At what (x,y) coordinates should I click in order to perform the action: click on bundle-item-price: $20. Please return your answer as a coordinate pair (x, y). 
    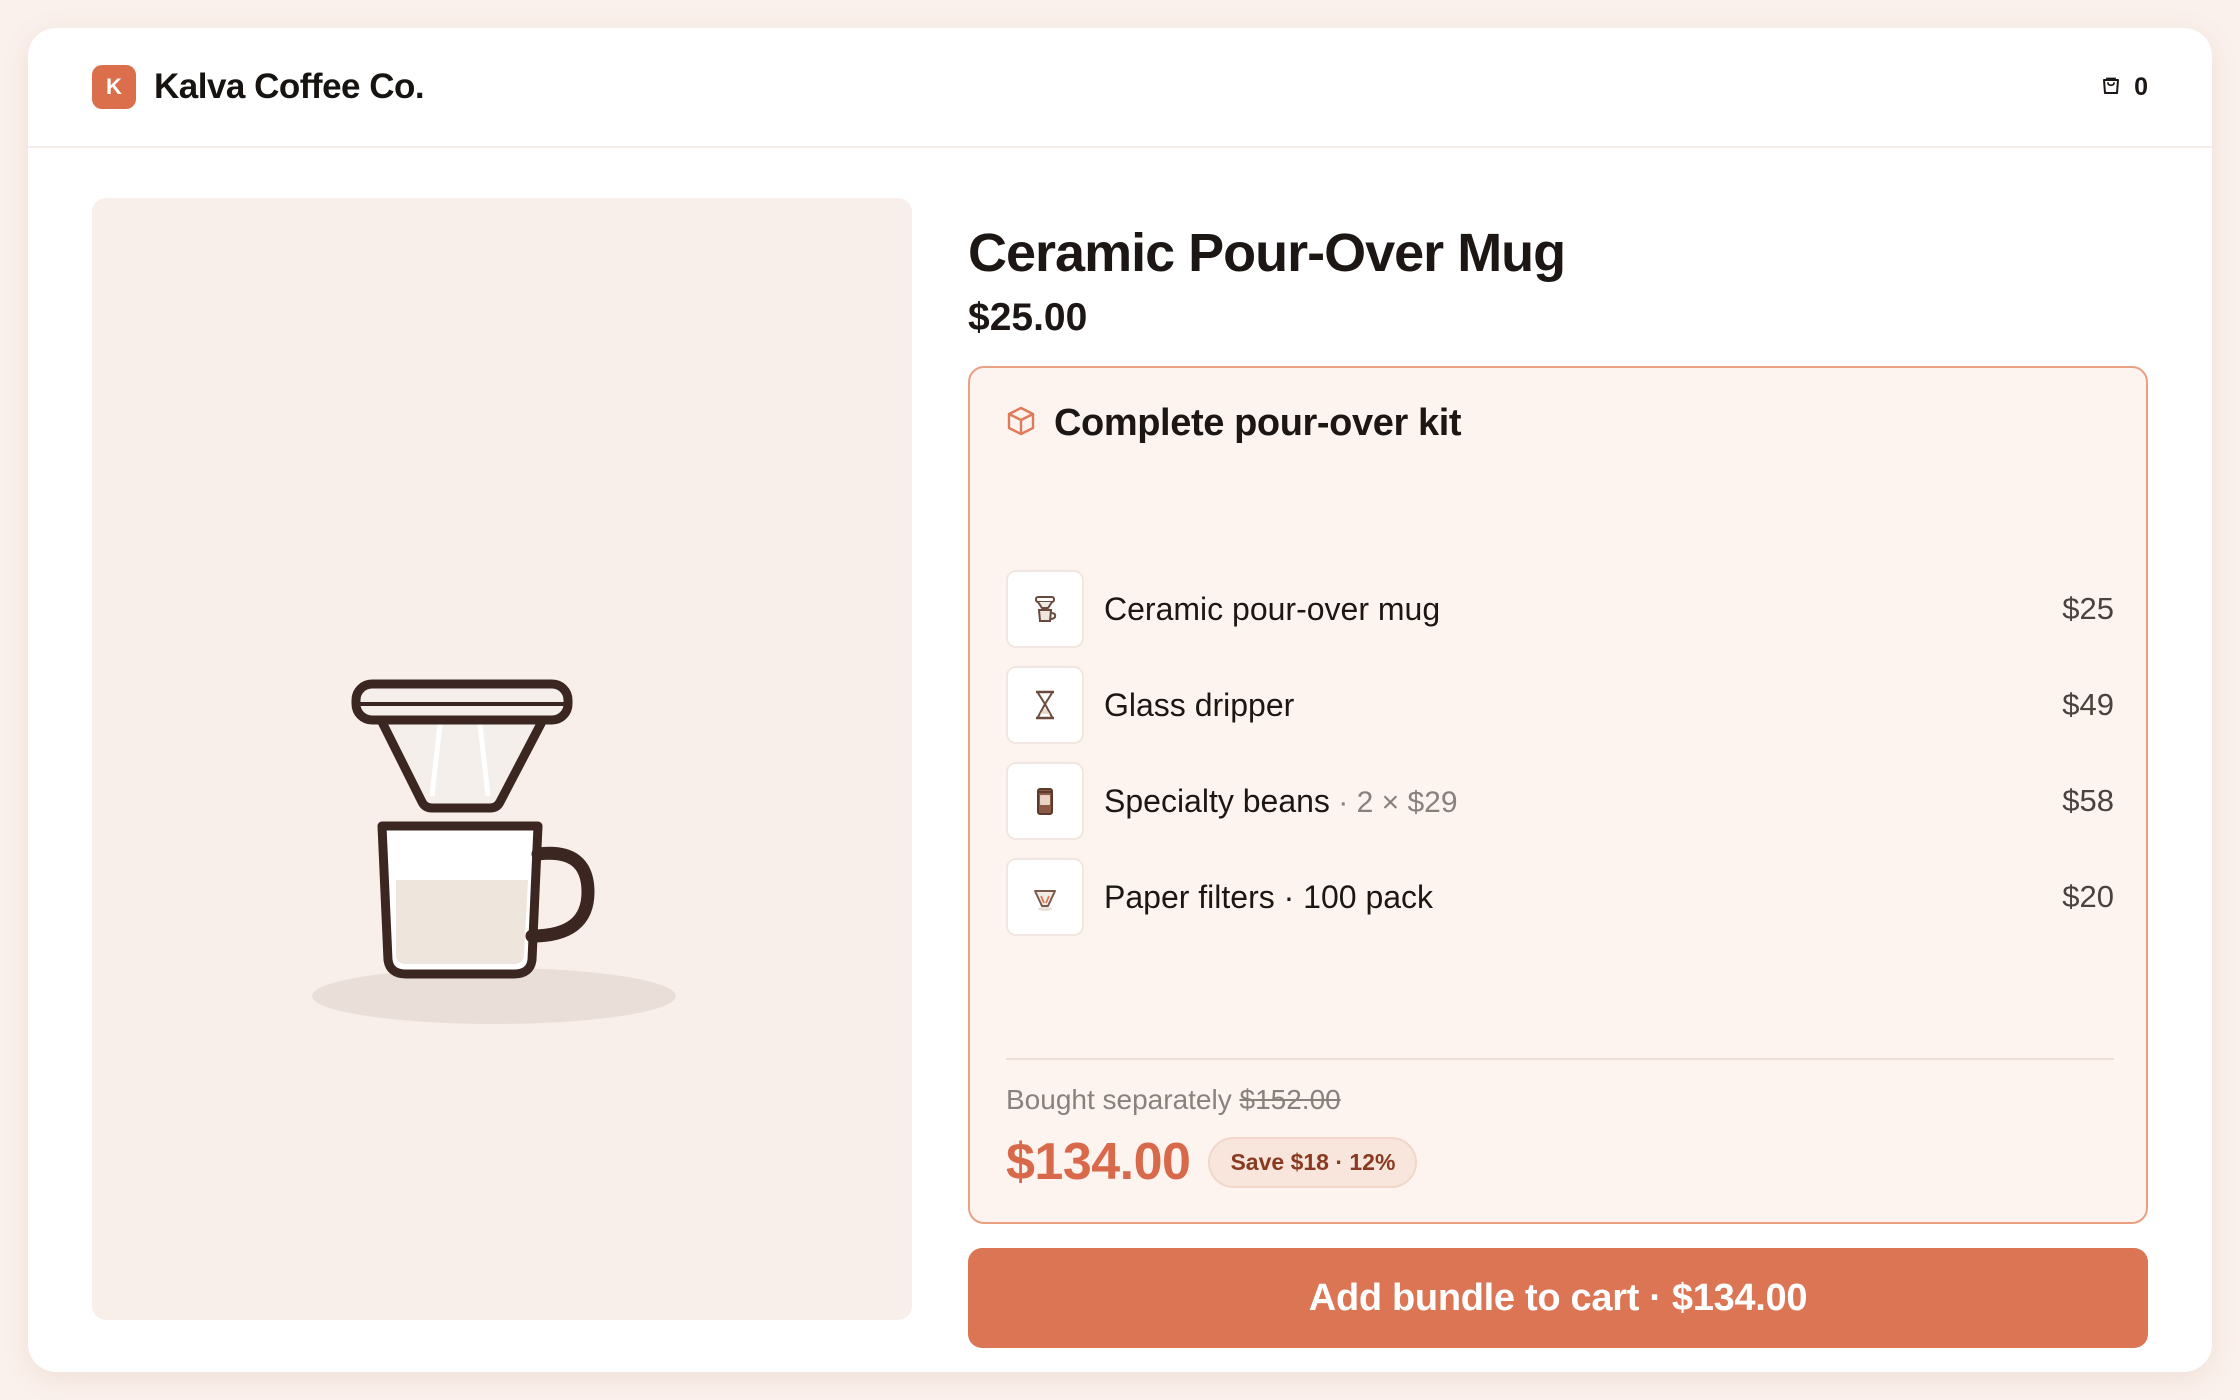
    Looking at the image, I should click on (2088, 896).